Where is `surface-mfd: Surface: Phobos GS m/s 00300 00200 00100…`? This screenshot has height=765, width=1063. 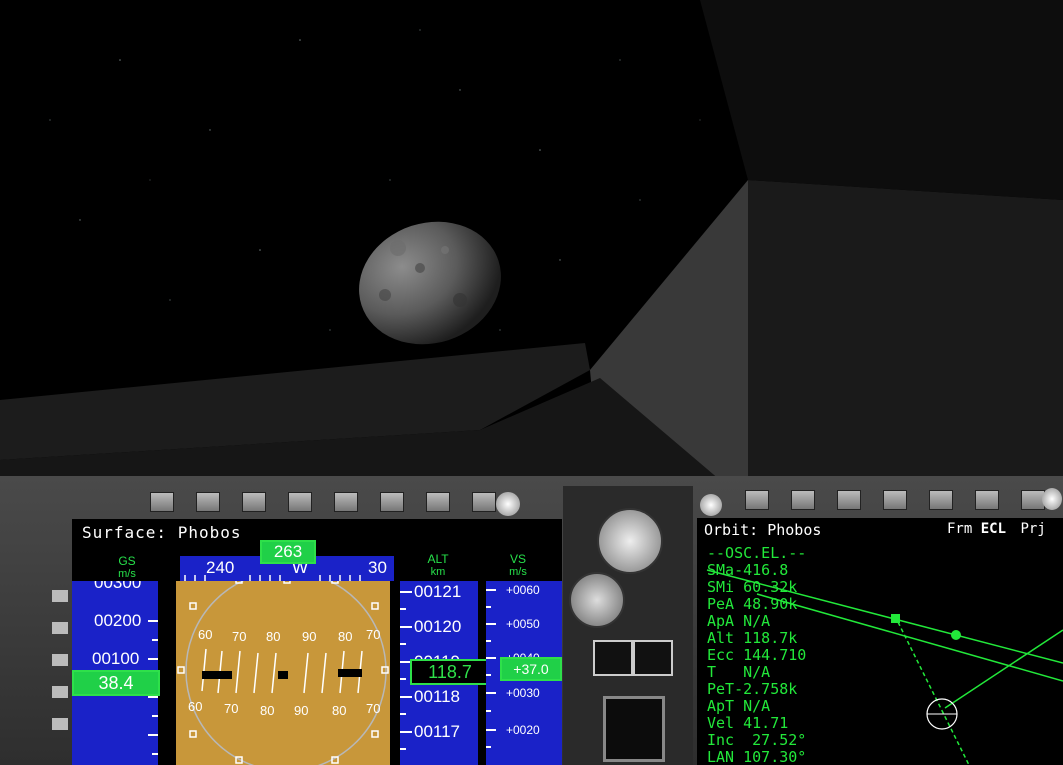 surface-mfd: Surface: Phobos GS m/s 00300 00200 00100… is located at coordinates (317, 642).